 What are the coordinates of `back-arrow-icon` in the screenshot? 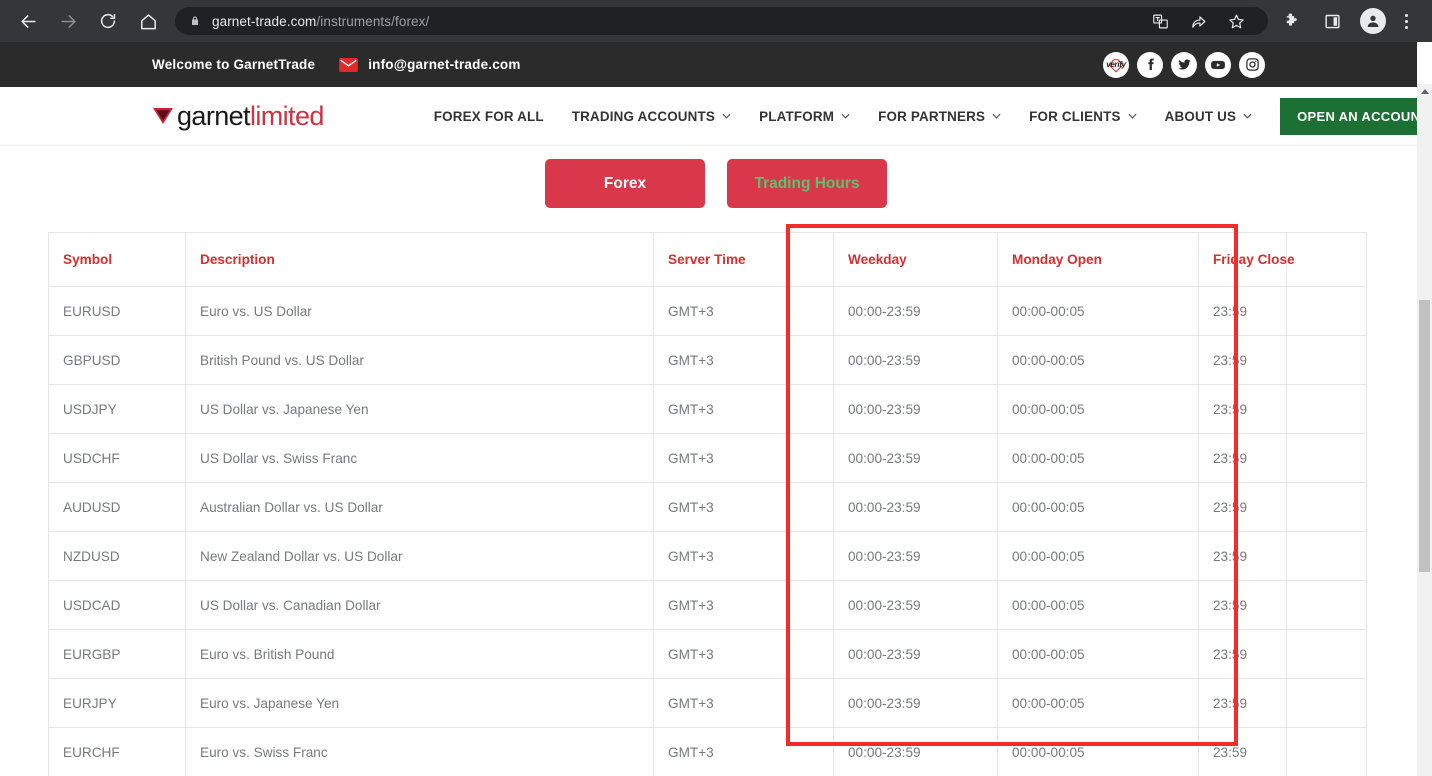 It's located at (28, 21).